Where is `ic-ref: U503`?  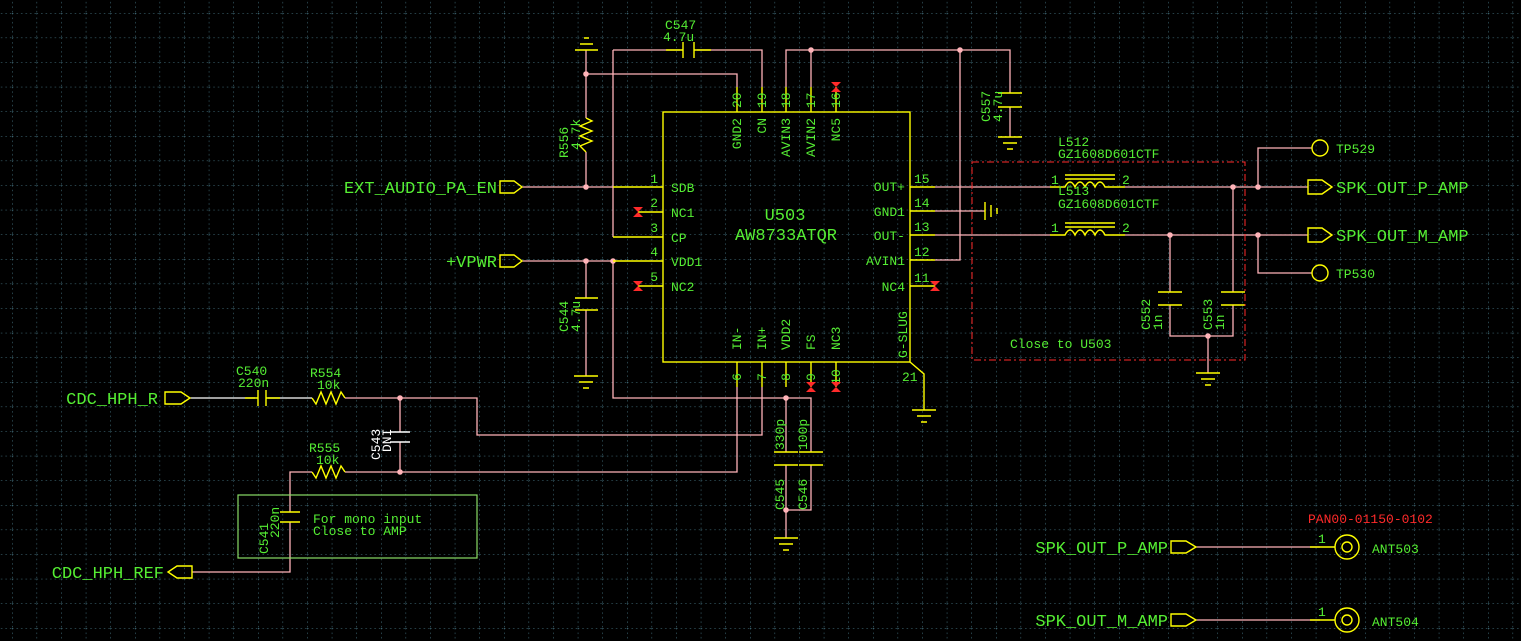 ic-ref: U503 is located at coordinates (785, 216).